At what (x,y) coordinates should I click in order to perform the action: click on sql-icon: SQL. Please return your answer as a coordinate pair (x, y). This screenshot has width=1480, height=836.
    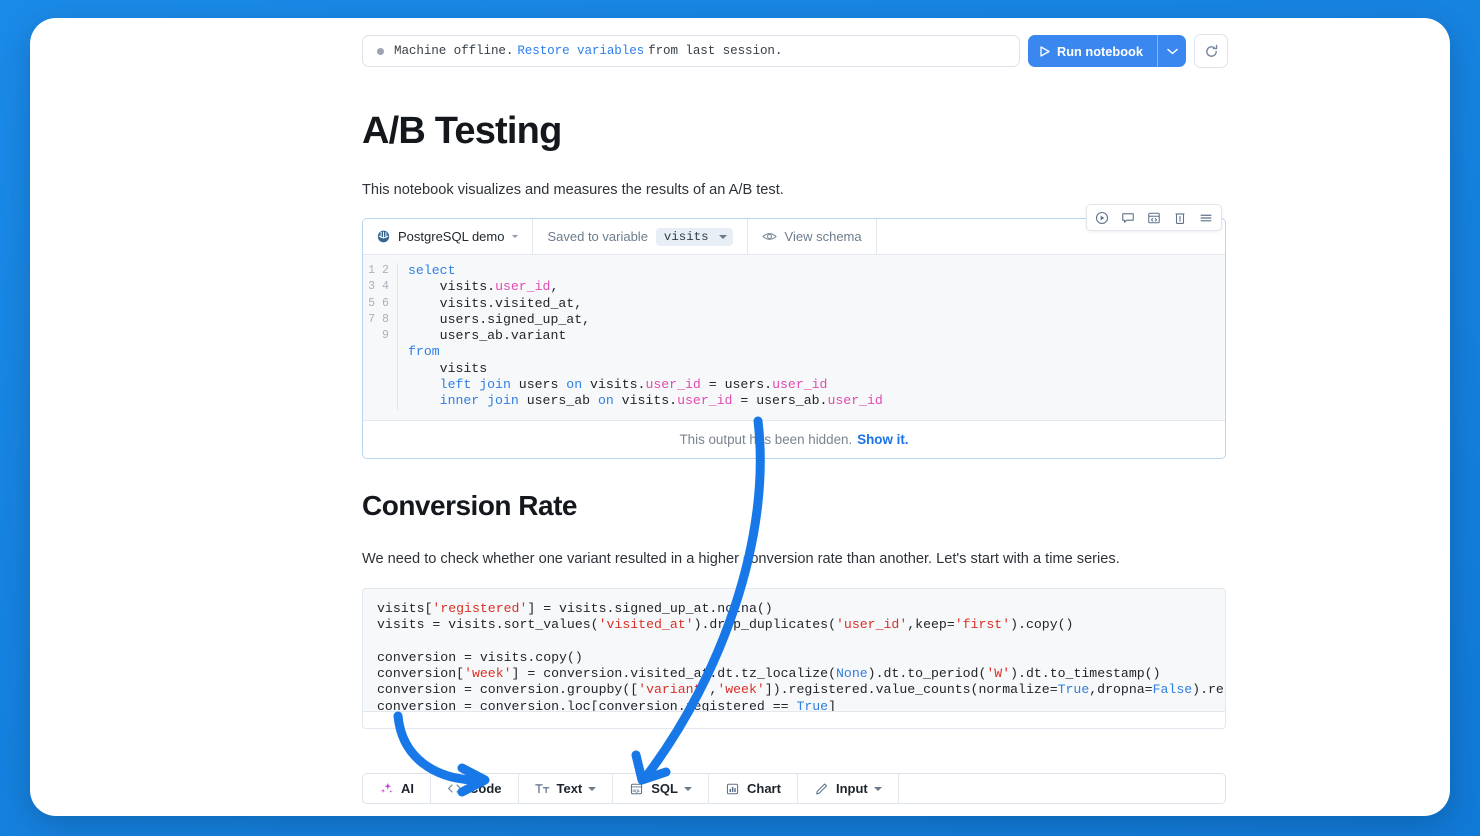
    Looking at the image, I should click on (636, 789).